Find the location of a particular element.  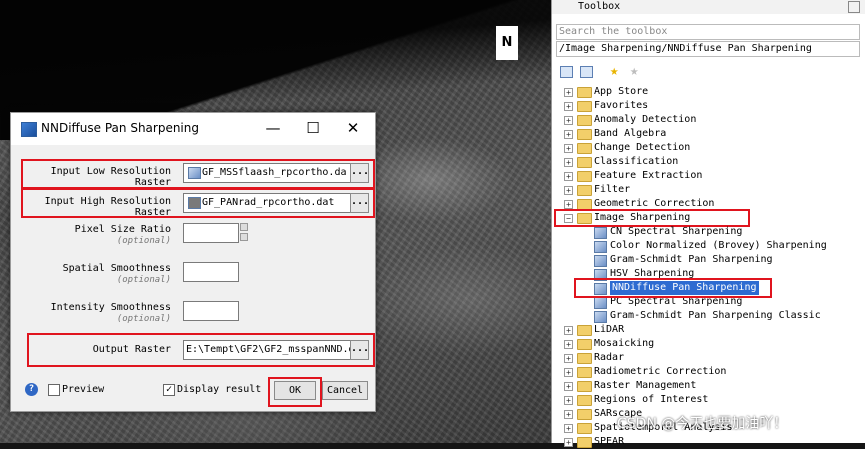

tree-folder-label: Radar is located at coordinates (609, 357).